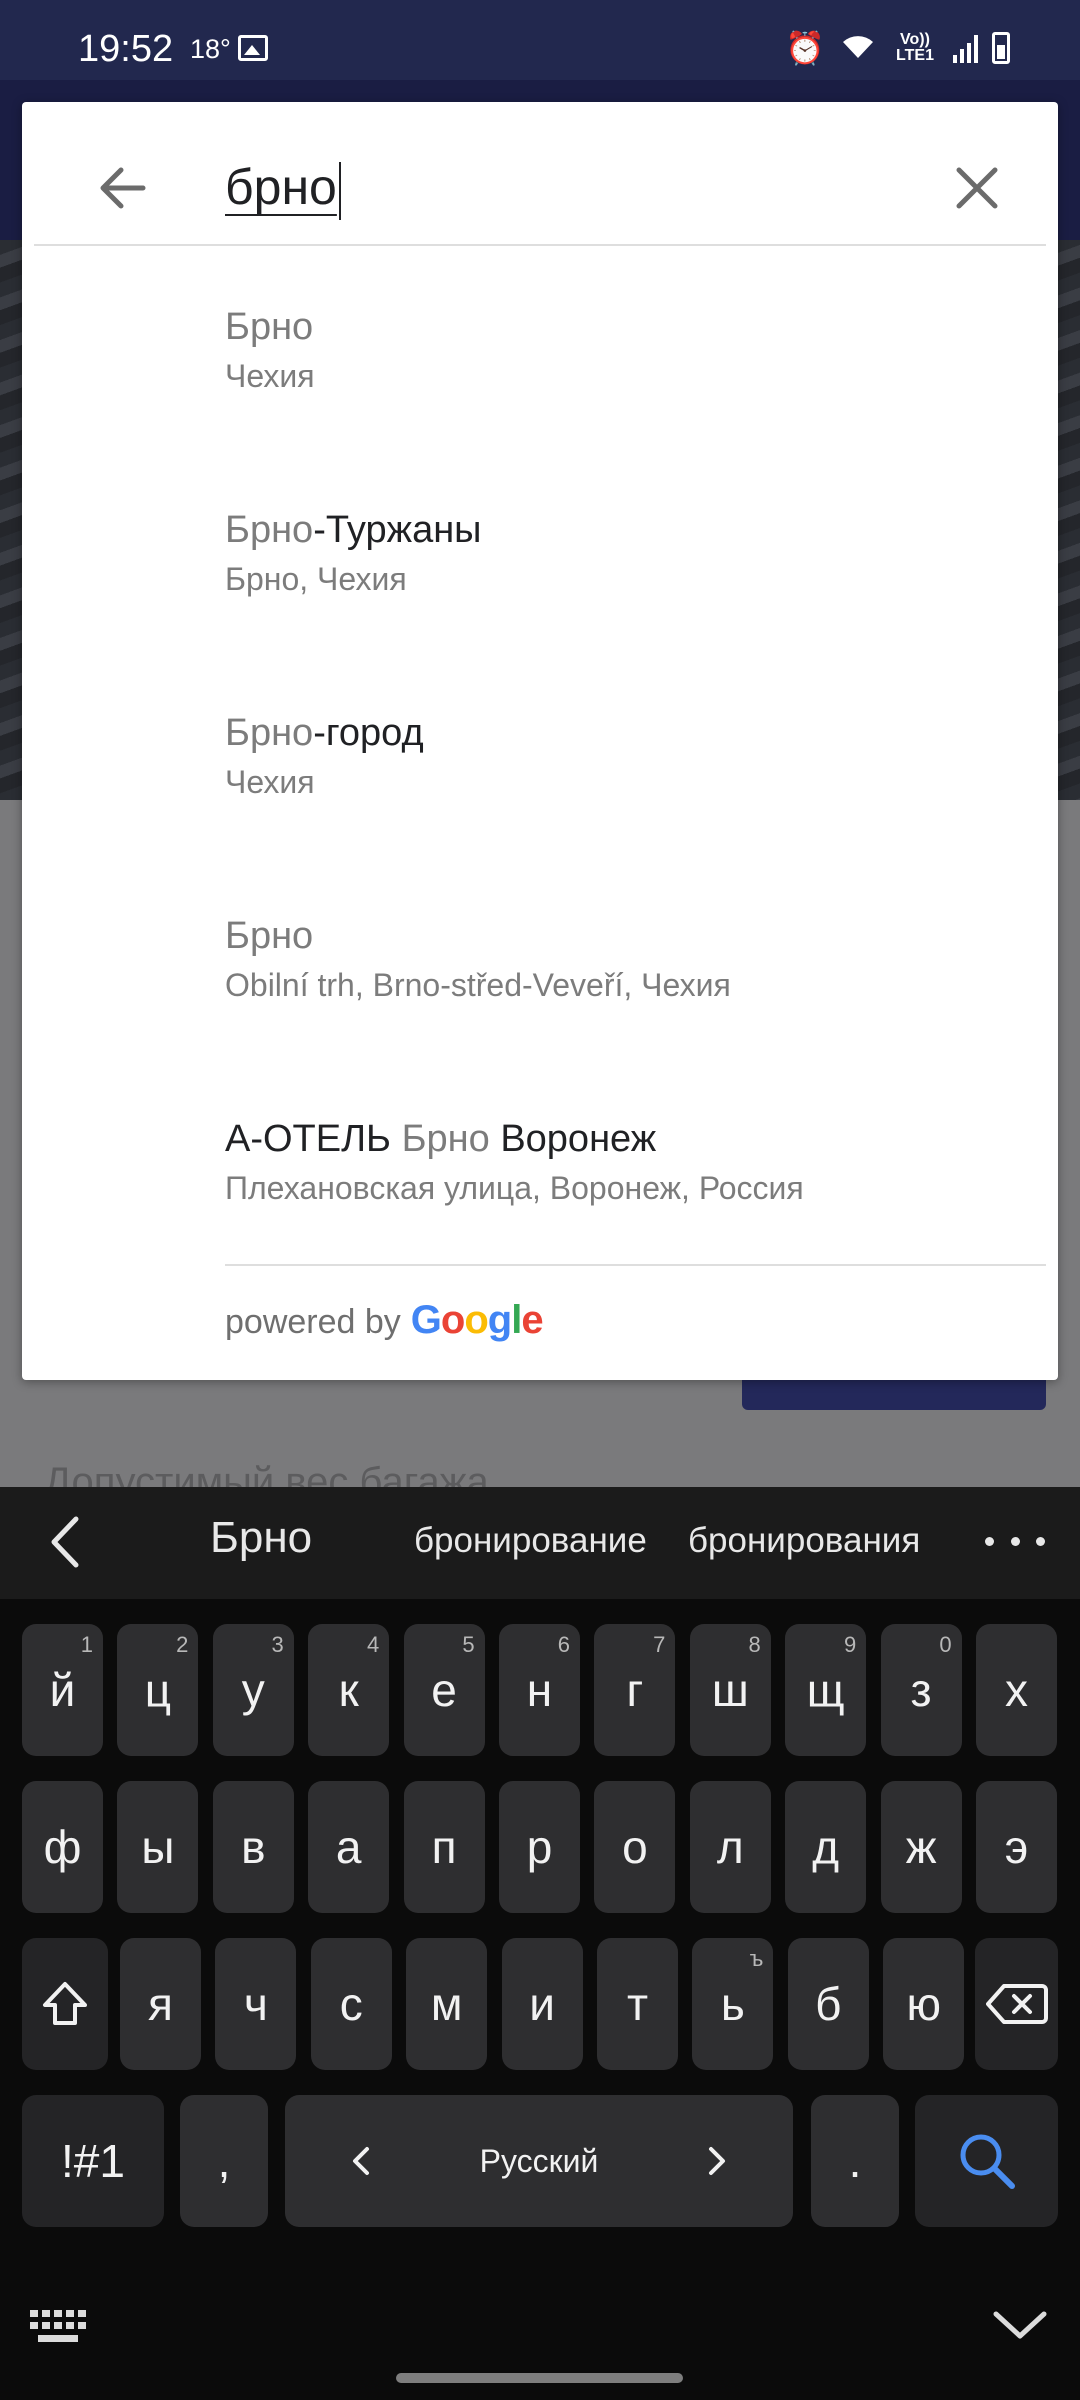 Image resolution: width=1080 pixels, height=2400 pixels. Describe the element at coordinates (539, 1847) in the screenshot. I see `key-5: р` at that location.